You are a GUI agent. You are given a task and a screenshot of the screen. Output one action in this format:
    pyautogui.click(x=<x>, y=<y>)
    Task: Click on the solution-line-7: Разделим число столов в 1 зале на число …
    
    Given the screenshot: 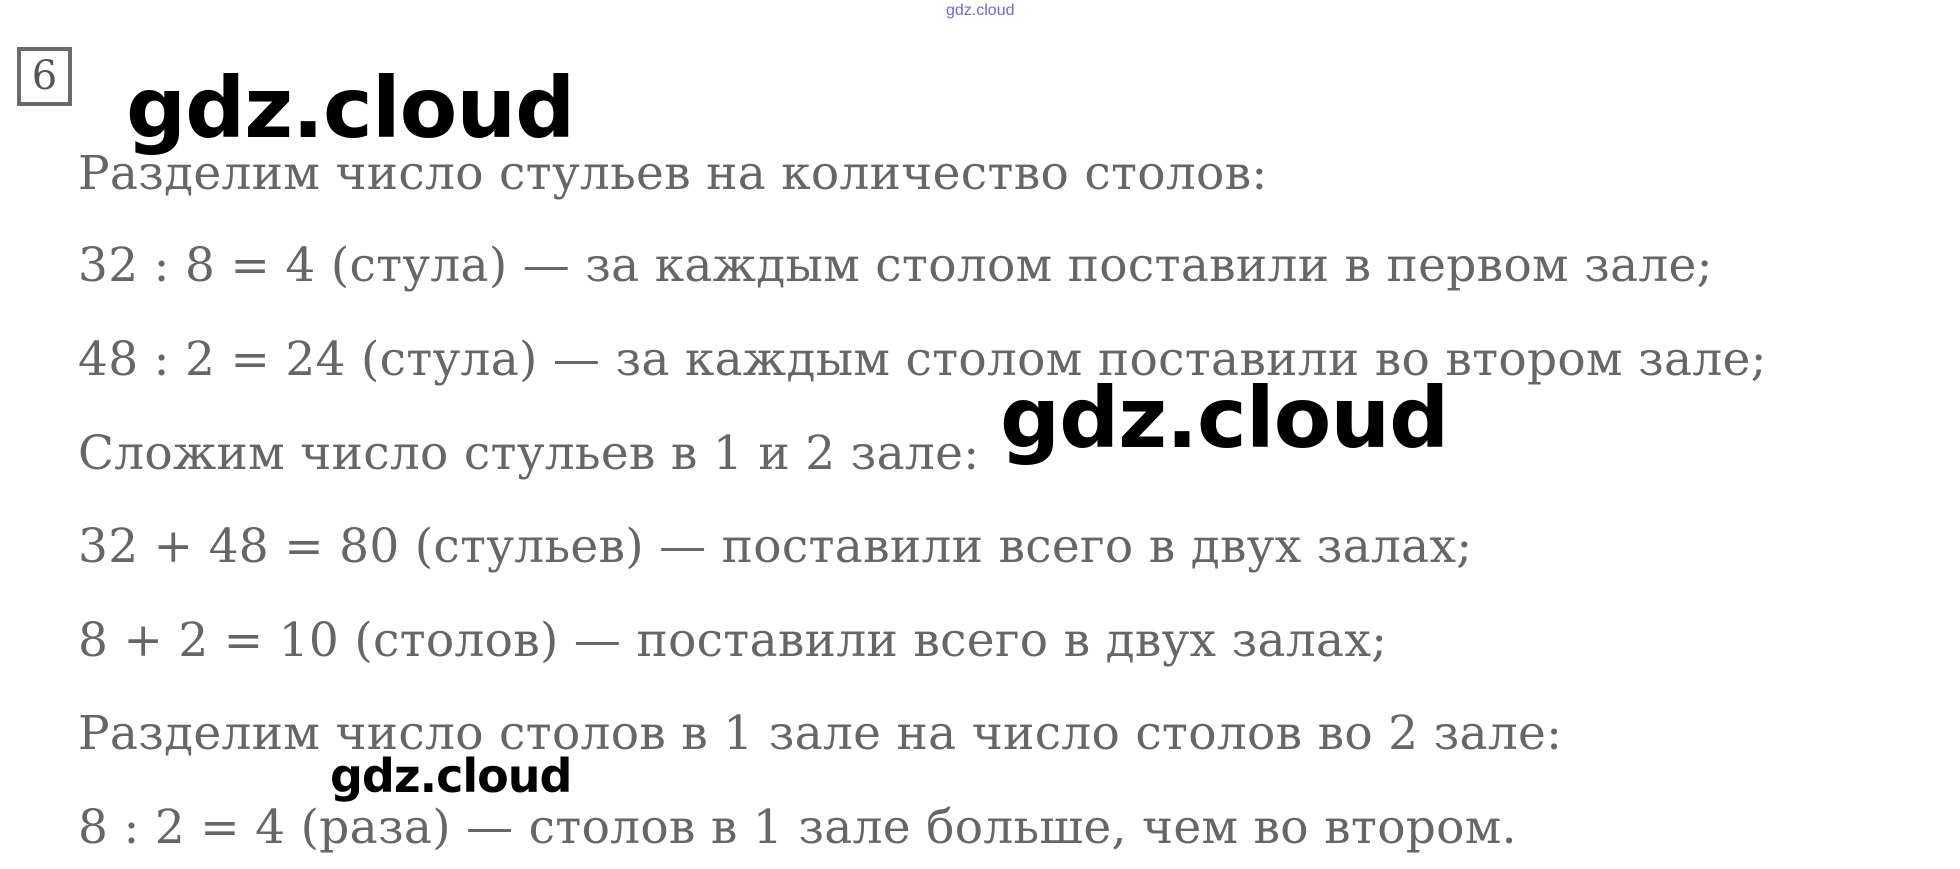 What is the action you would take?
    pyautogui.click(x=820, y=733)
    